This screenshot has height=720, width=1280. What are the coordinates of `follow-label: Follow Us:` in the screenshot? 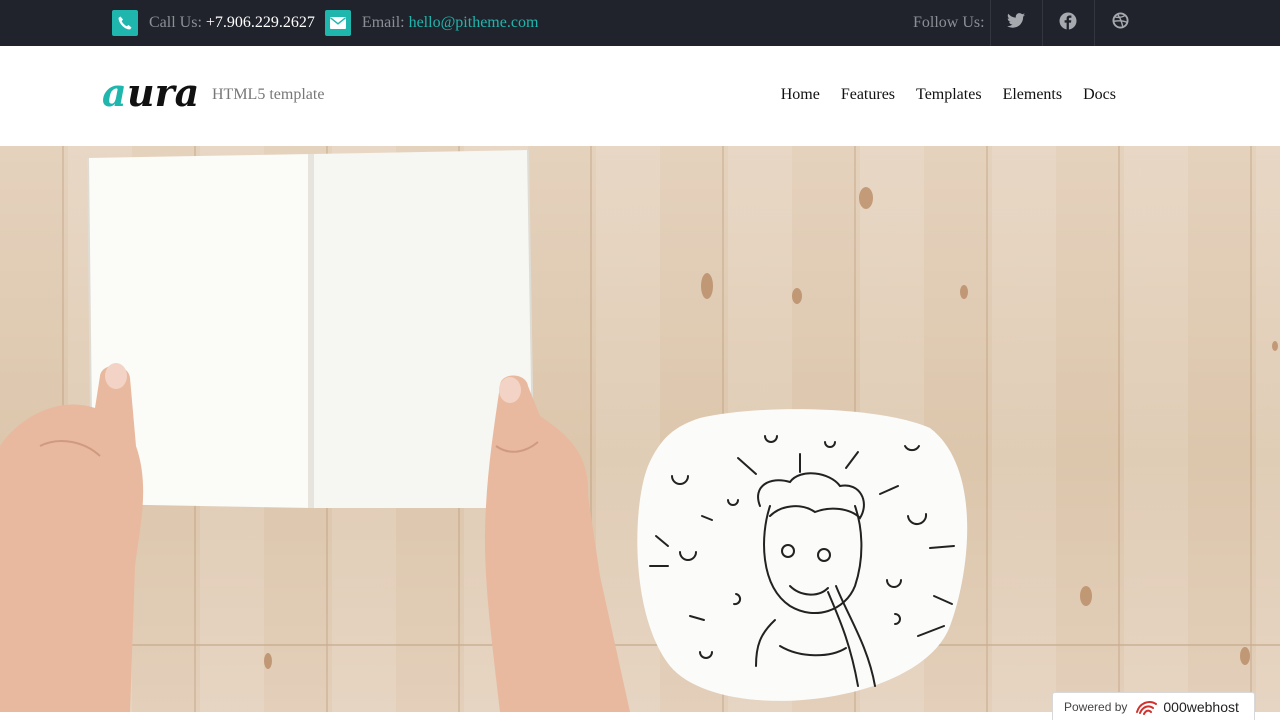 It's located at (949, 22).